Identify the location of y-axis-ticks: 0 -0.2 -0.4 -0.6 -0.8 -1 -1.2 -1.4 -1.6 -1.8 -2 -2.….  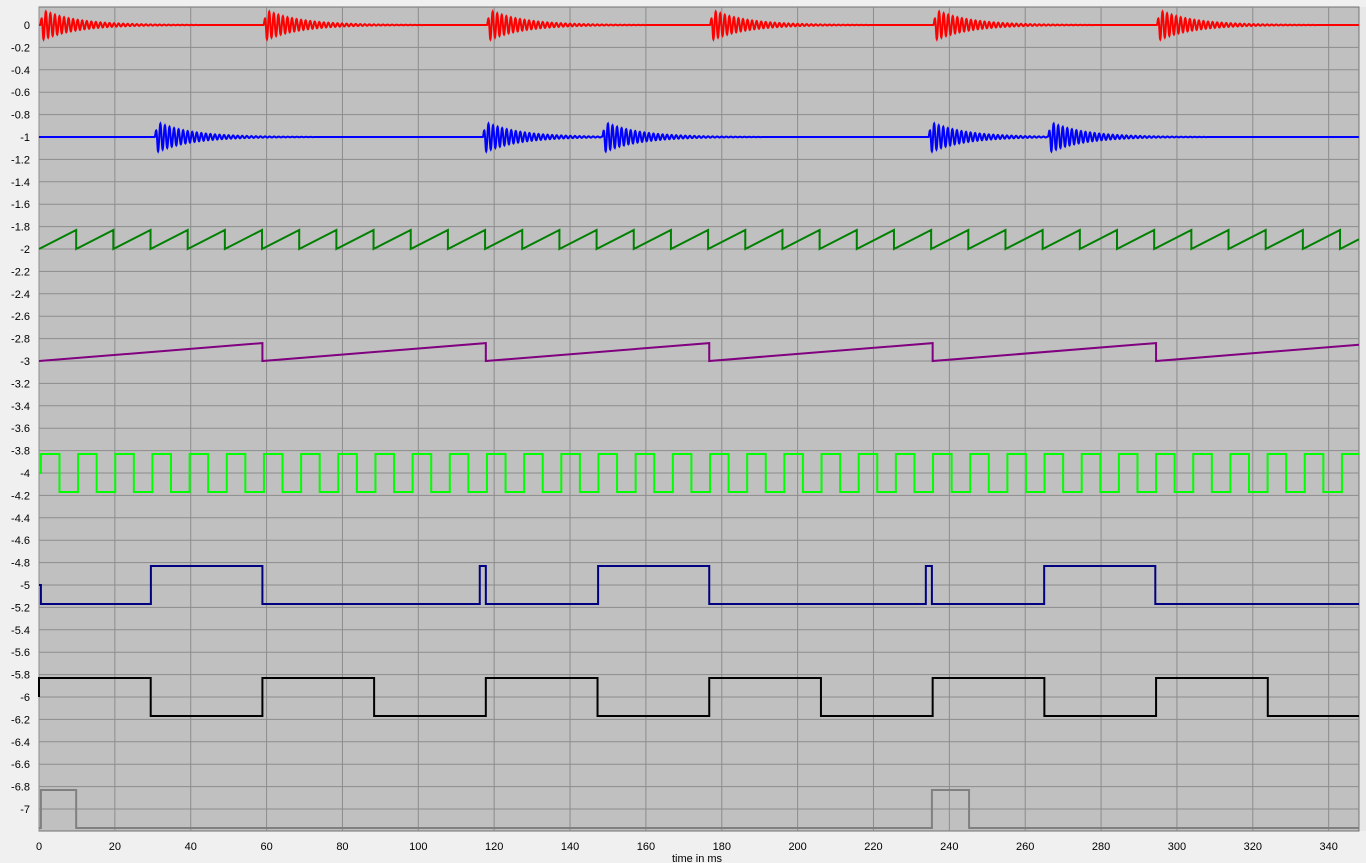
(20, 418).